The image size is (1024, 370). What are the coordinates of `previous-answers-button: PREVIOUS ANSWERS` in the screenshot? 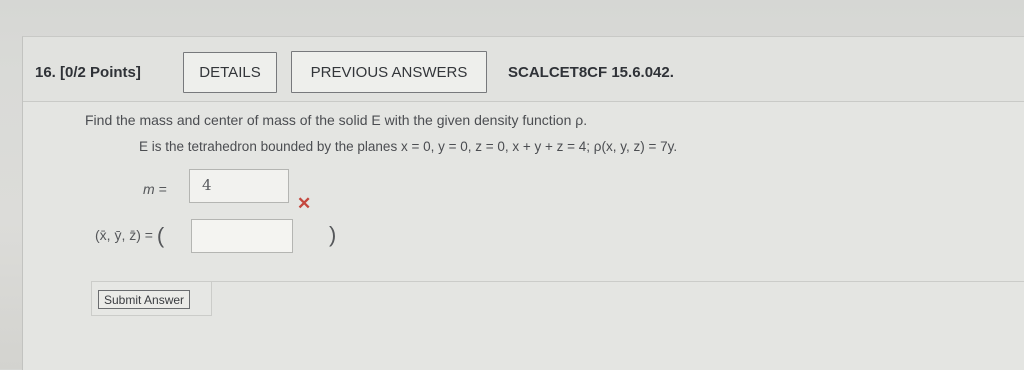 It's located at (389, 72).